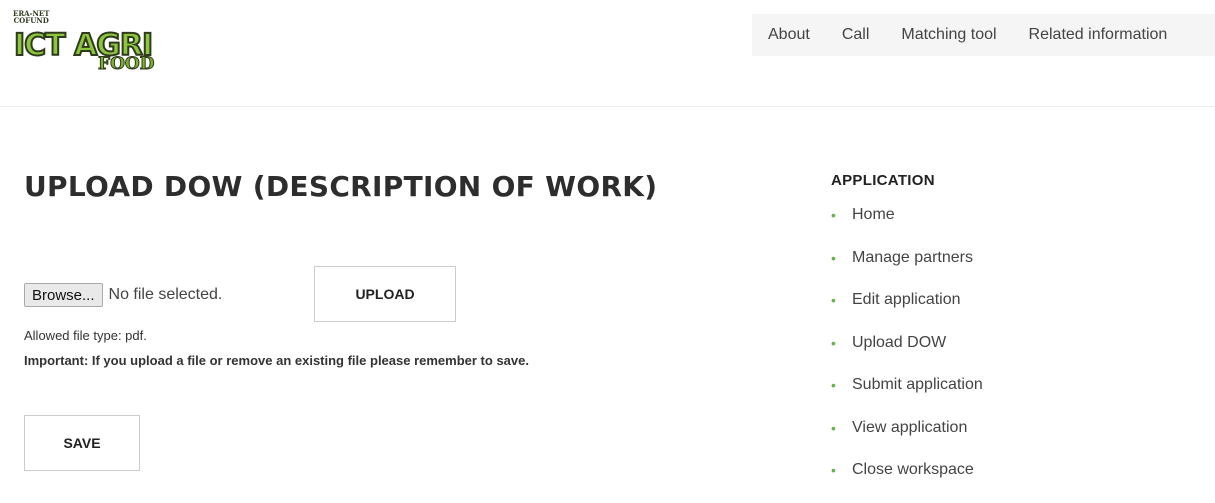  Describe the element at coordinates (1098, 35) in the screenshot. I see `nav-item-related-information: Related information` at that location.